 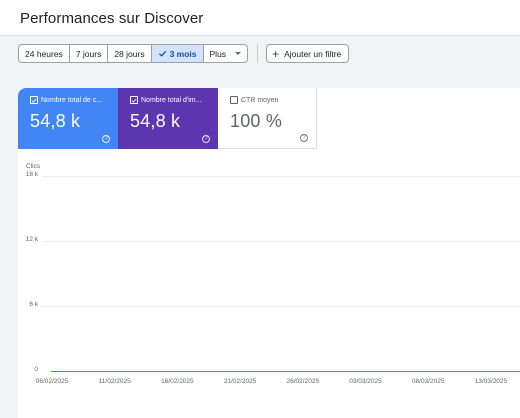 I want to click on metric-value: 100 %, so click(x=256, y=121).